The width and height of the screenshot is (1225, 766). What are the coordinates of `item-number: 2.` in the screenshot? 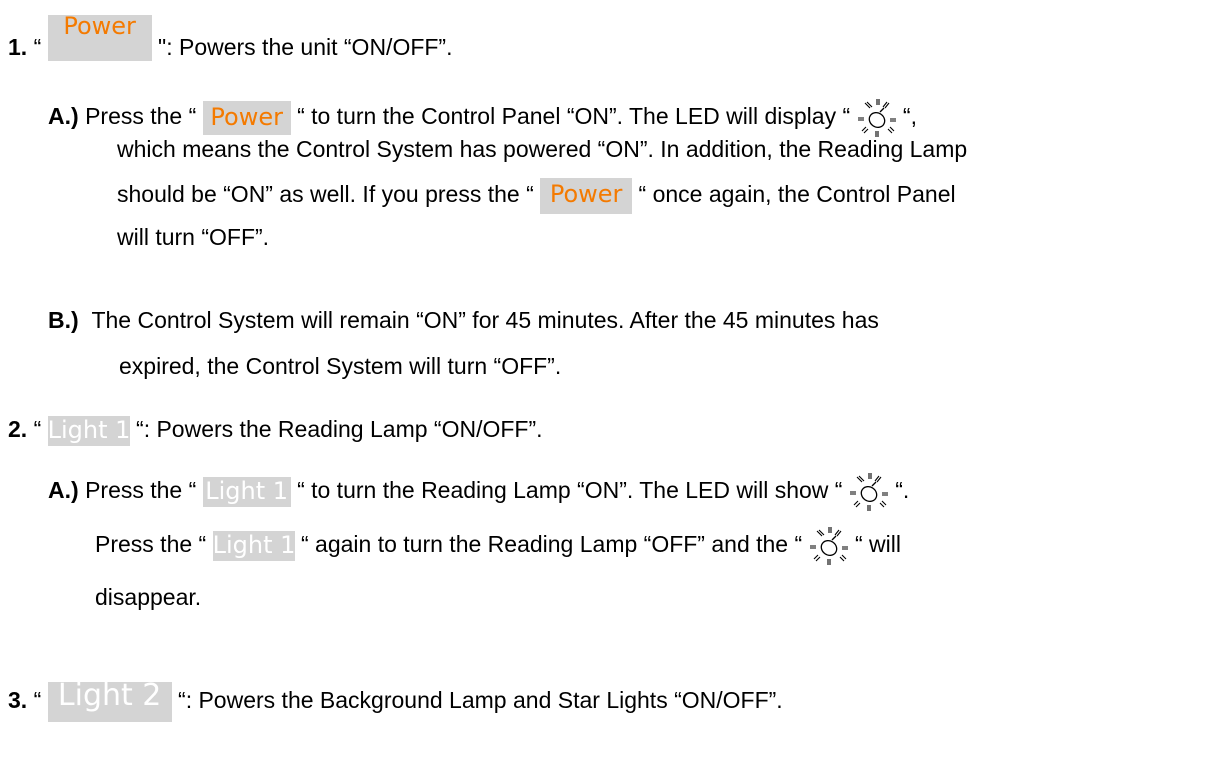 It's located at (18, 429).